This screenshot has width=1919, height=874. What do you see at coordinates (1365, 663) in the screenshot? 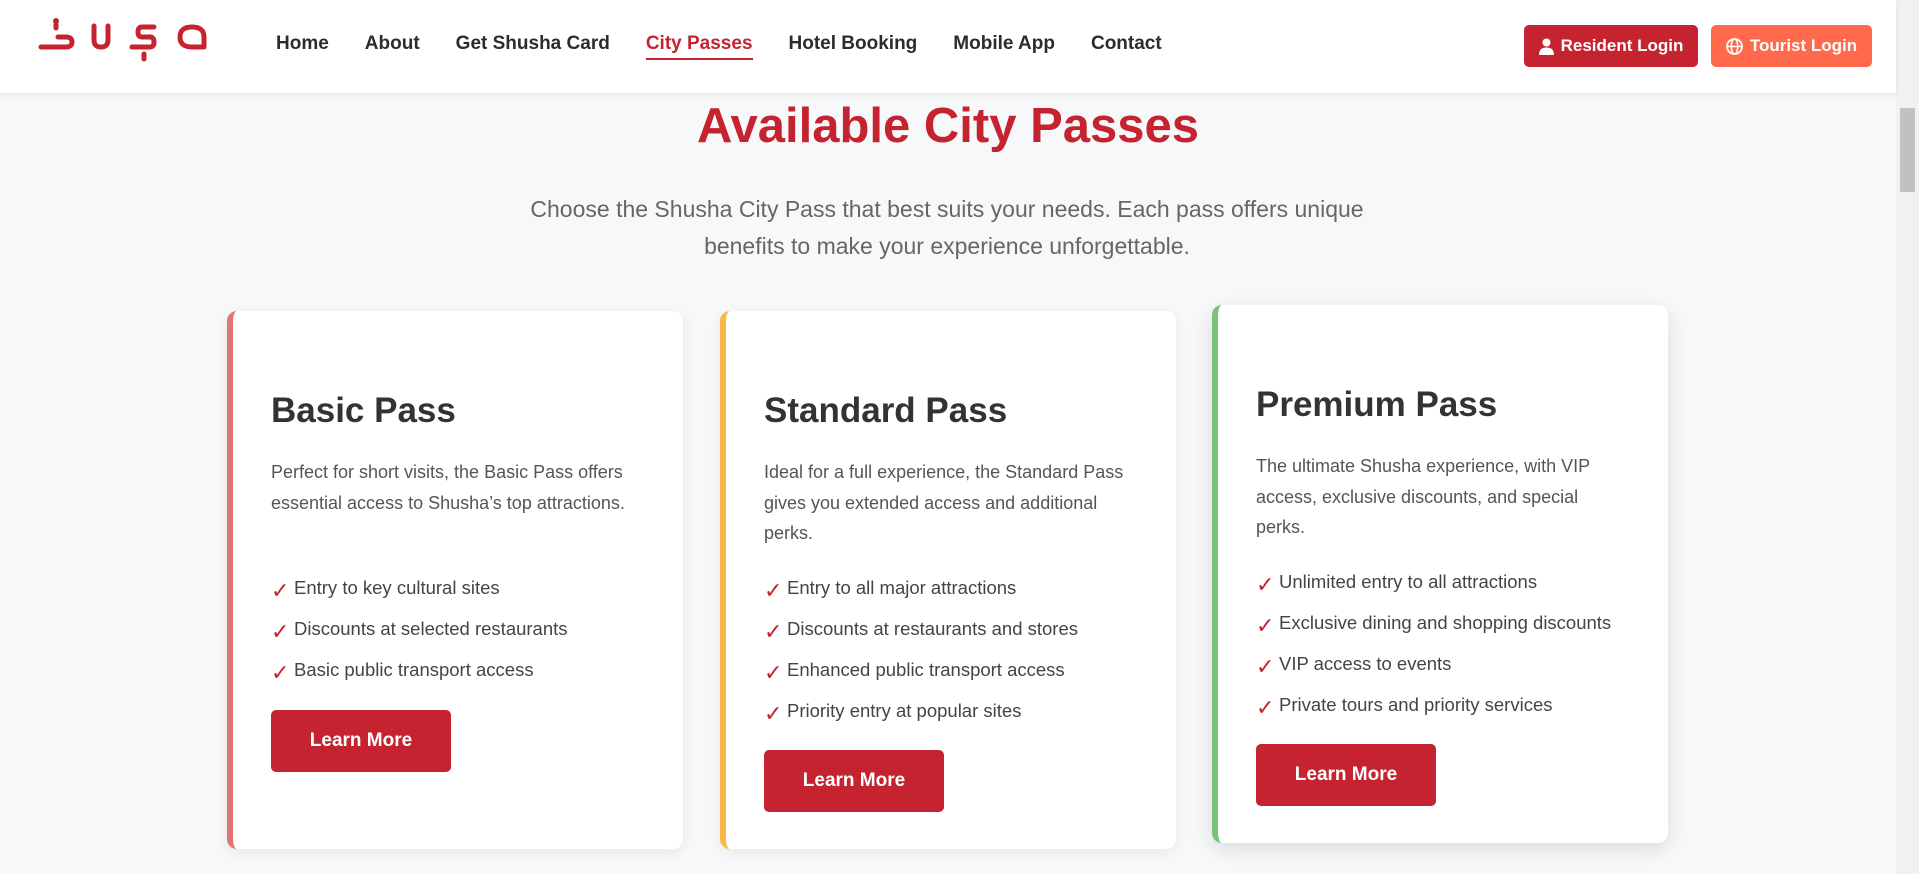
I see `feature-text: VIP access to events` at bounding box center [1365, 663].